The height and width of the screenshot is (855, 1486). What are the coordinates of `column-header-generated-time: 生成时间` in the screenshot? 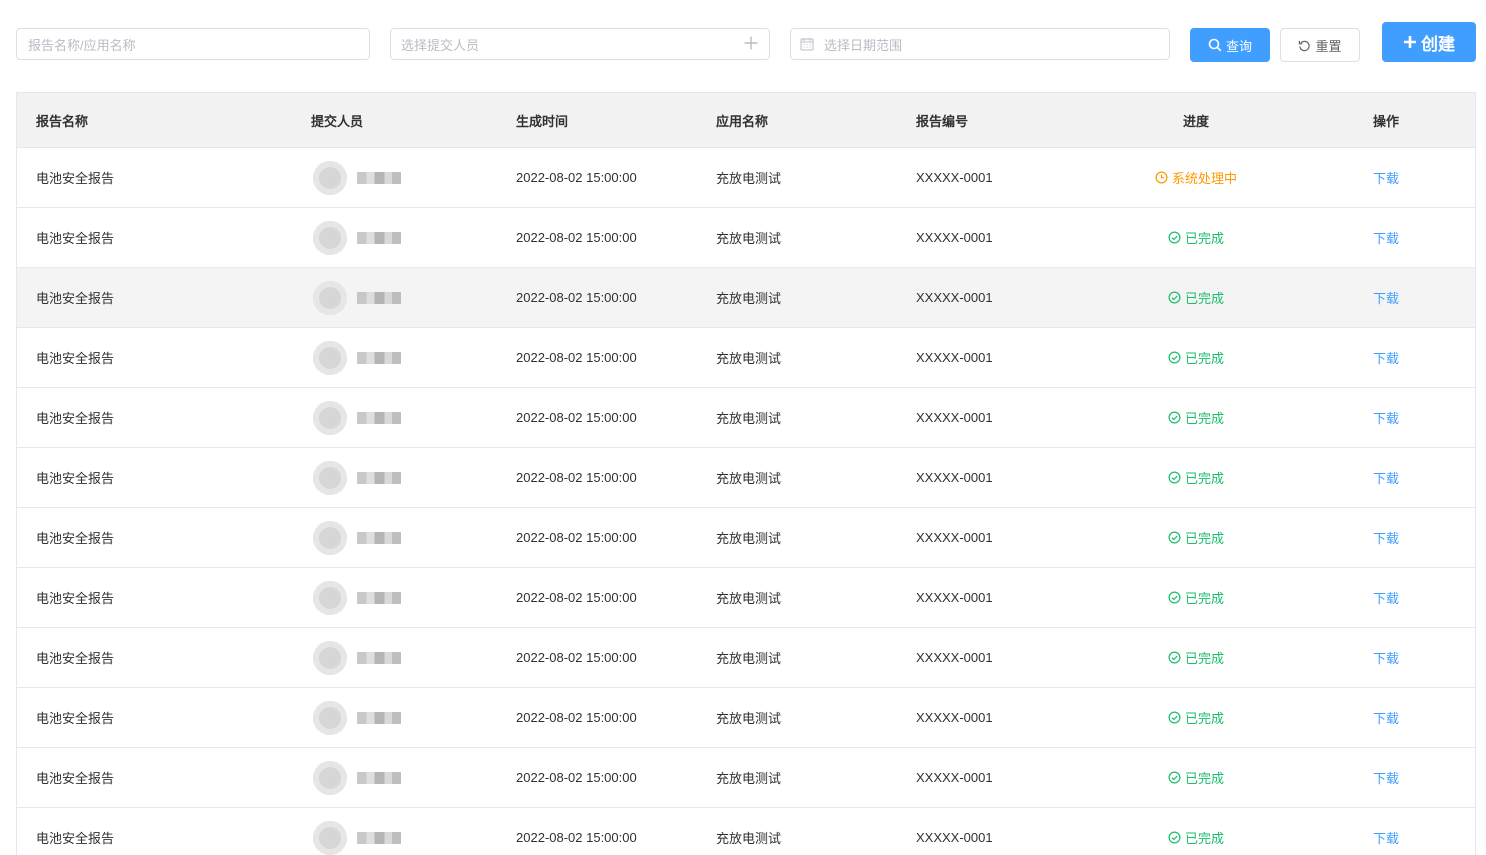 It's located at (542, 121).